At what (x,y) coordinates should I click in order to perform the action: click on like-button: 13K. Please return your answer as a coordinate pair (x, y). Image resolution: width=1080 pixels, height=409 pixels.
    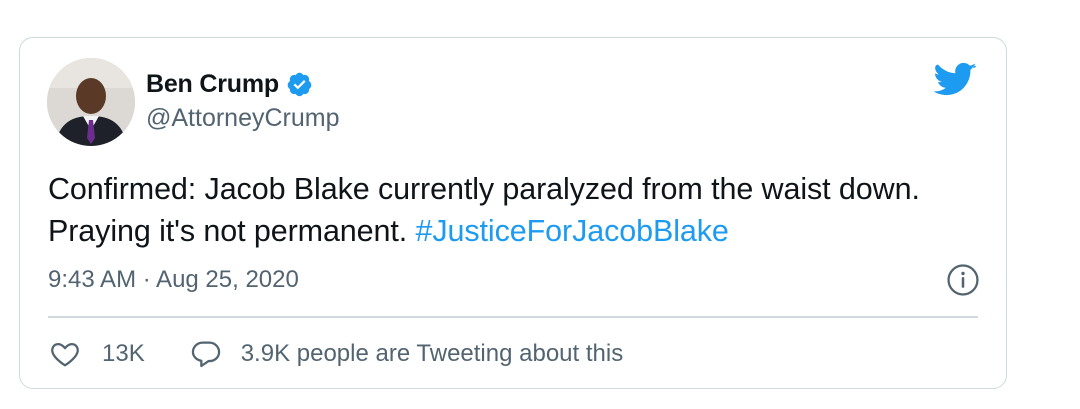
    Looking at the image, I should click on (96, 354).